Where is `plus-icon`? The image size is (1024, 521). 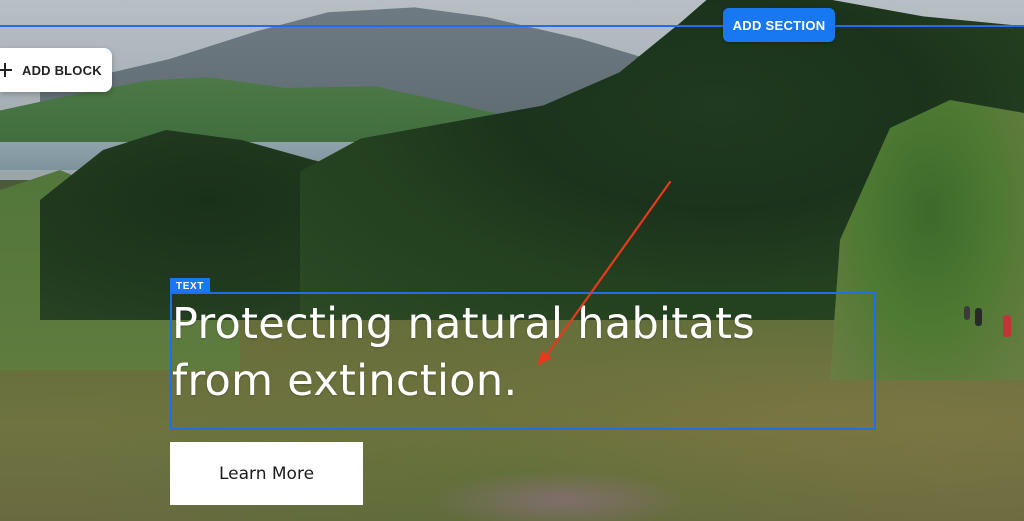 plus-icon is located at coordinates (8, 70).